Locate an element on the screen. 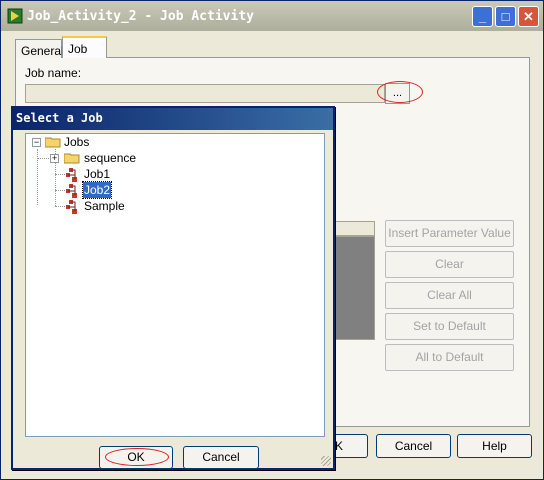 Image resolution: width=544 pixels, height=480 pixels. minimize-icon: _ is located at coordinates (482, 16).